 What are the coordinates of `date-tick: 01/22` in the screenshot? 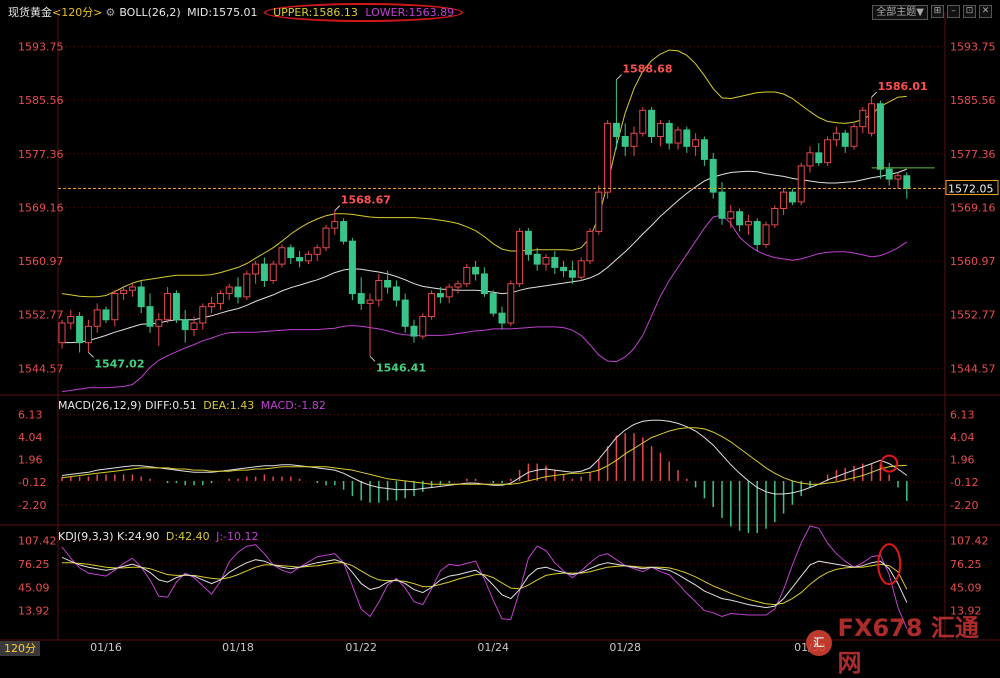 It's located at (361, 647).